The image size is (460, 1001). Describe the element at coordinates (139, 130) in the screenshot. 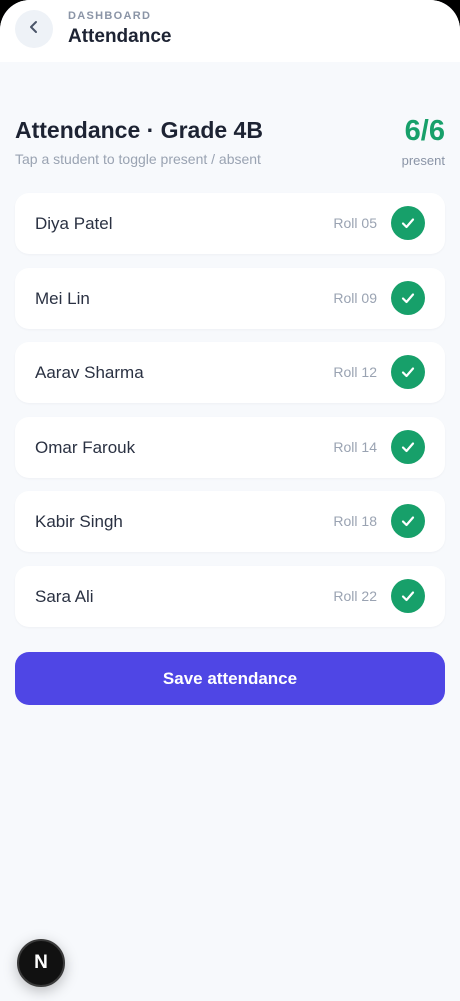

I see `class-heading: Attendance · Grade 4B` at that location.